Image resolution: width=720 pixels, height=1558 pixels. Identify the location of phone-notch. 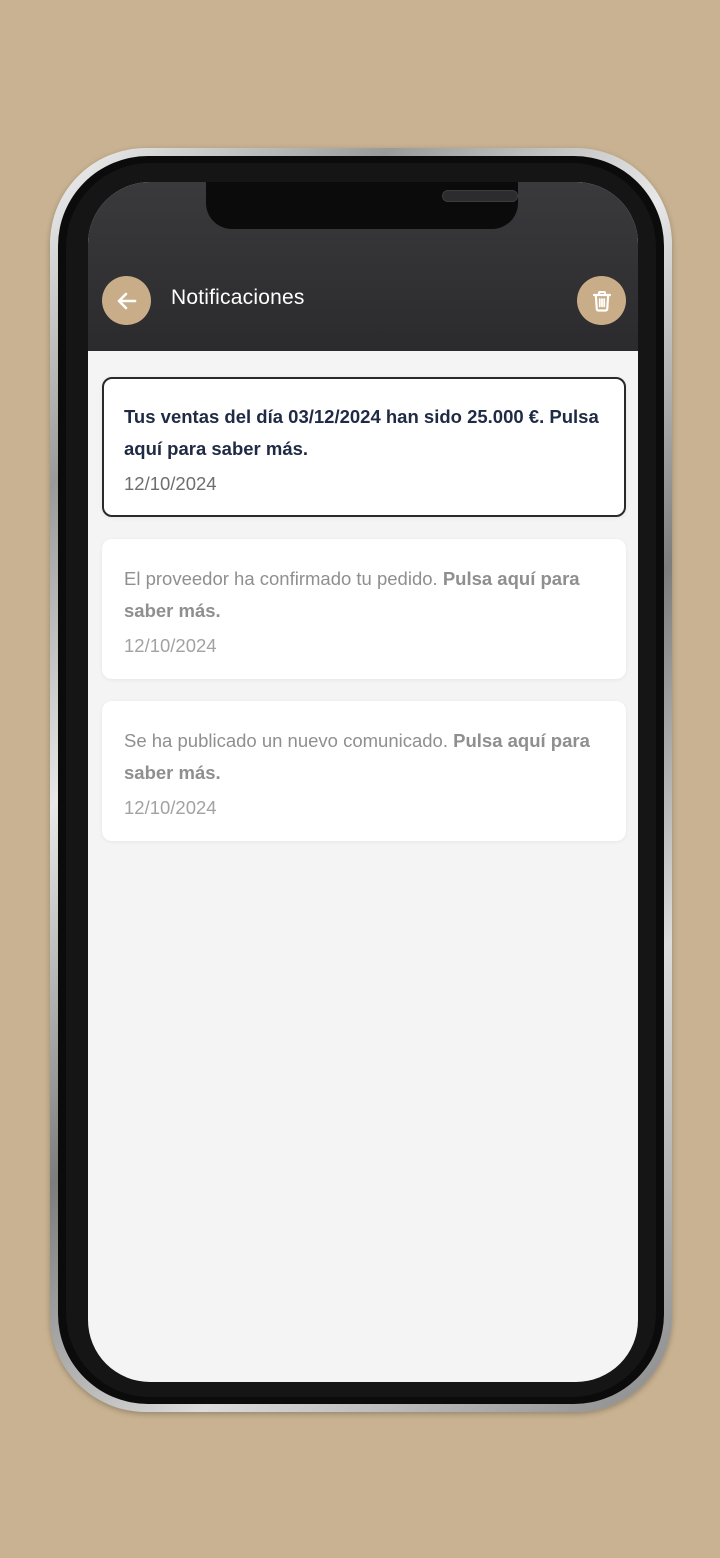
(362, 205).